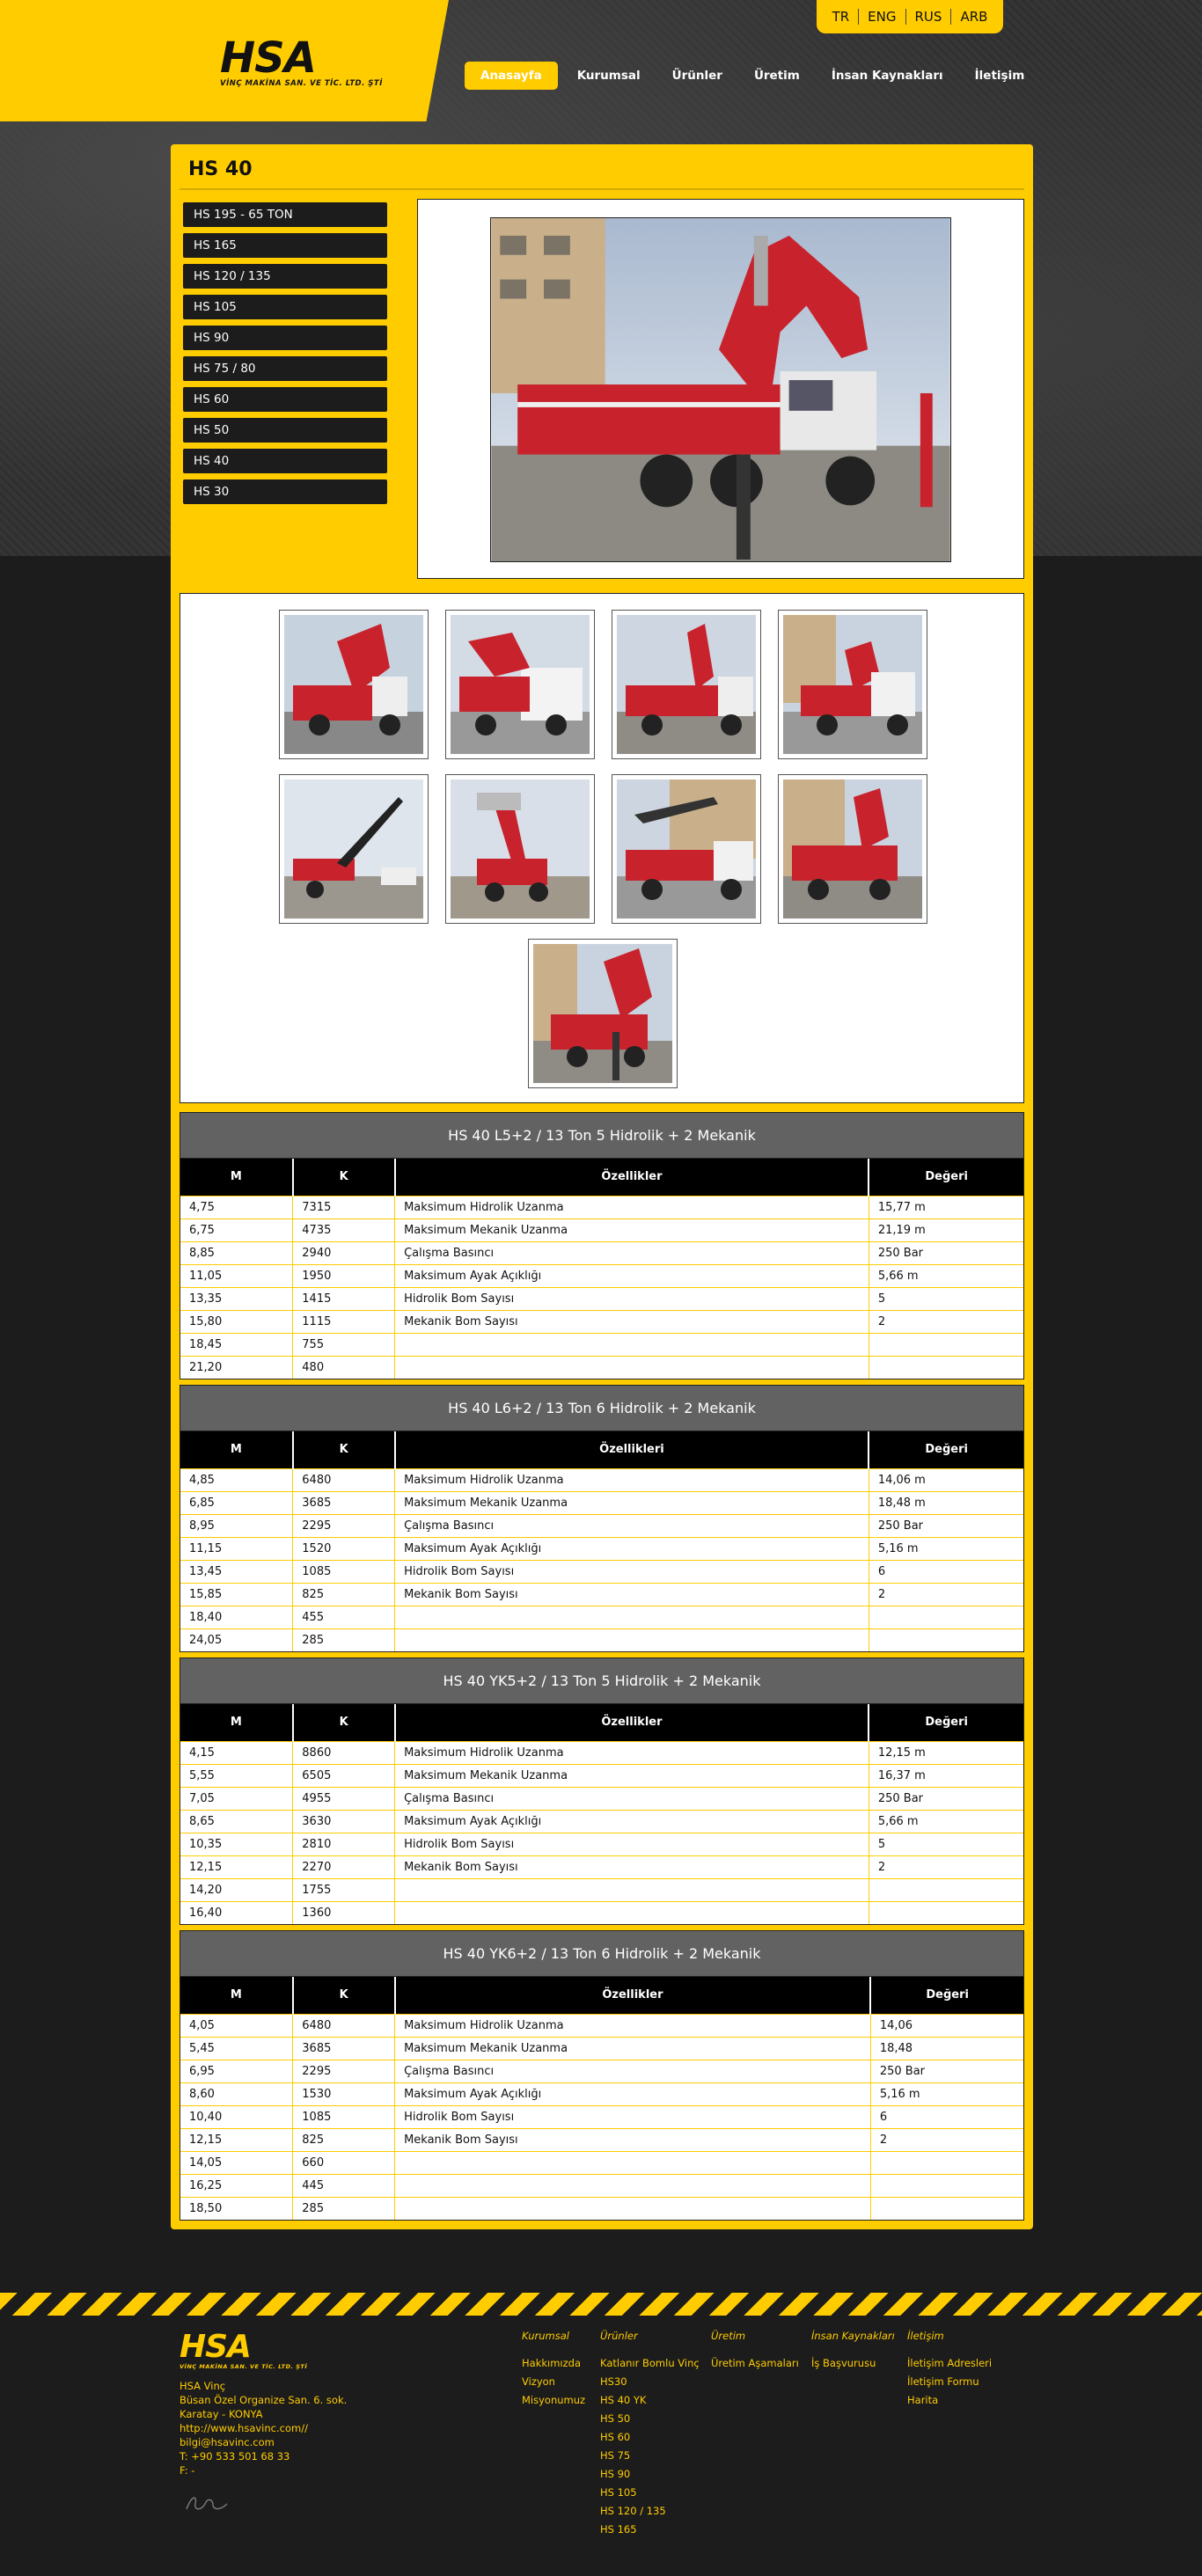 The height and width of the screenshot is (2576, 1202). I want to click on nav-iletisim: İletişim, so click(1000, 76).